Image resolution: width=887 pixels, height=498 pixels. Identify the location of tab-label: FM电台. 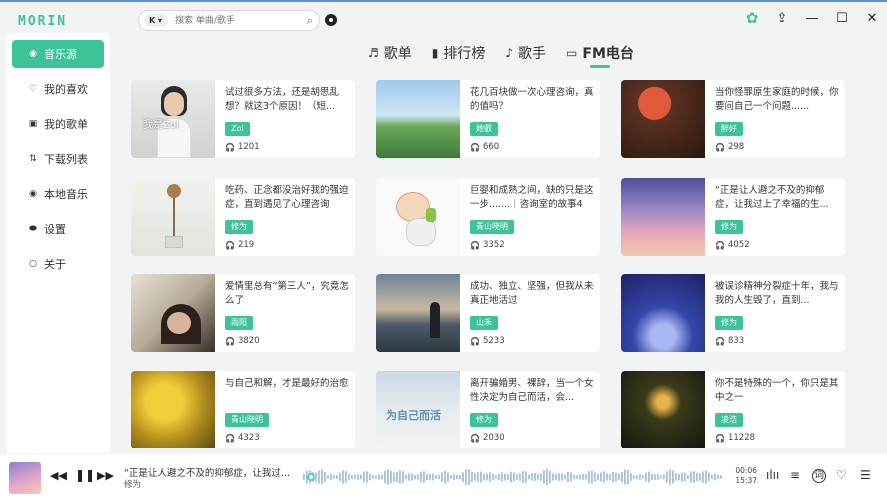
(608, 54).